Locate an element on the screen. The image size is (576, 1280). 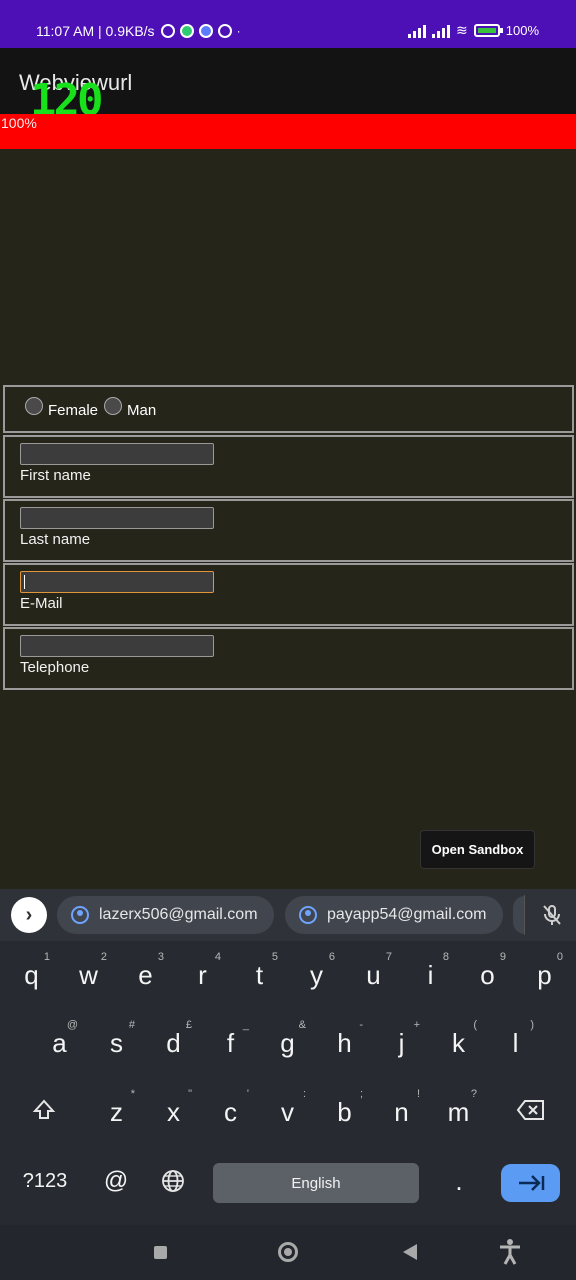
status-right: ≋ 100% is located at coordinates (473, 30).